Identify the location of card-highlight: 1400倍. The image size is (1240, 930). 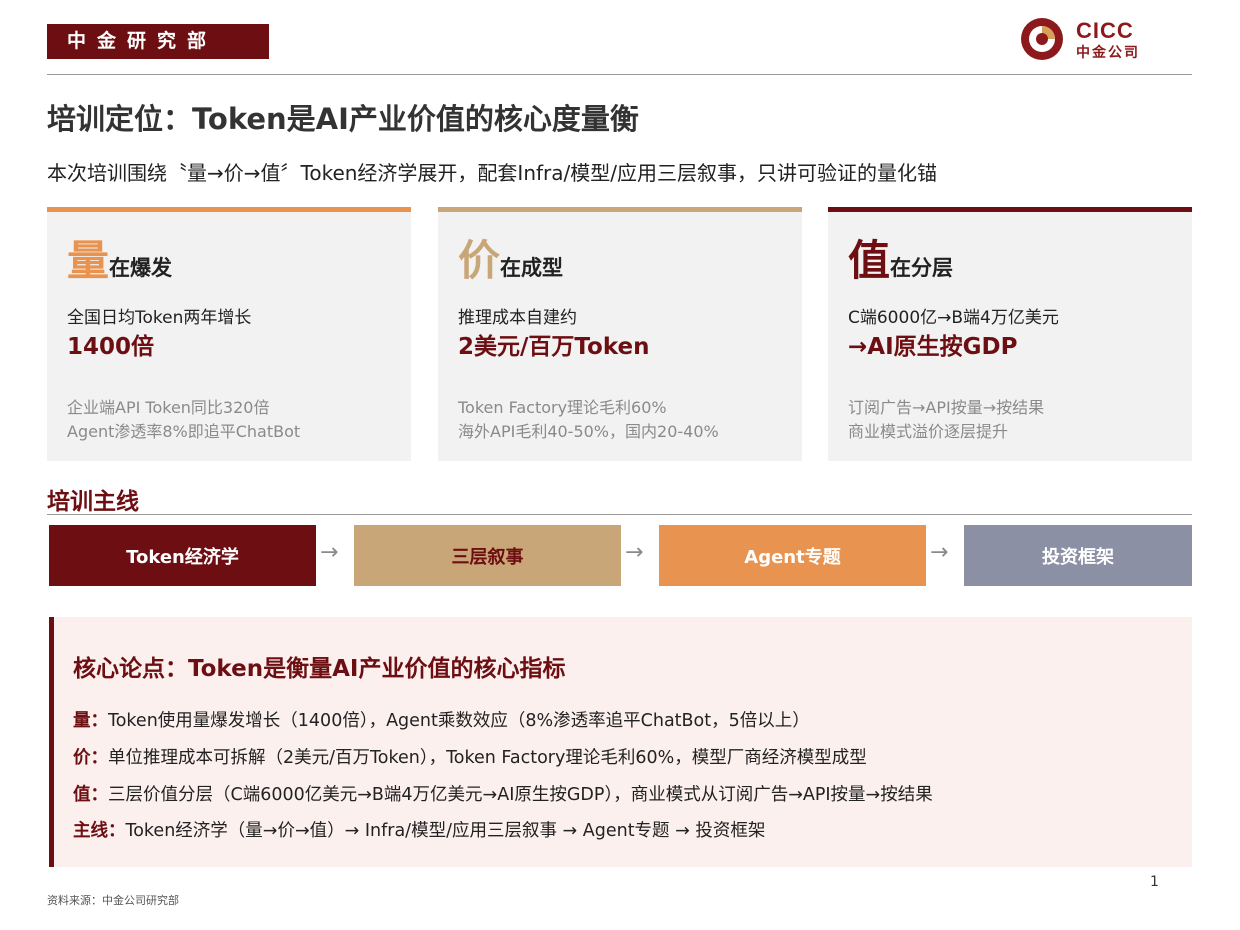
(111, 347).